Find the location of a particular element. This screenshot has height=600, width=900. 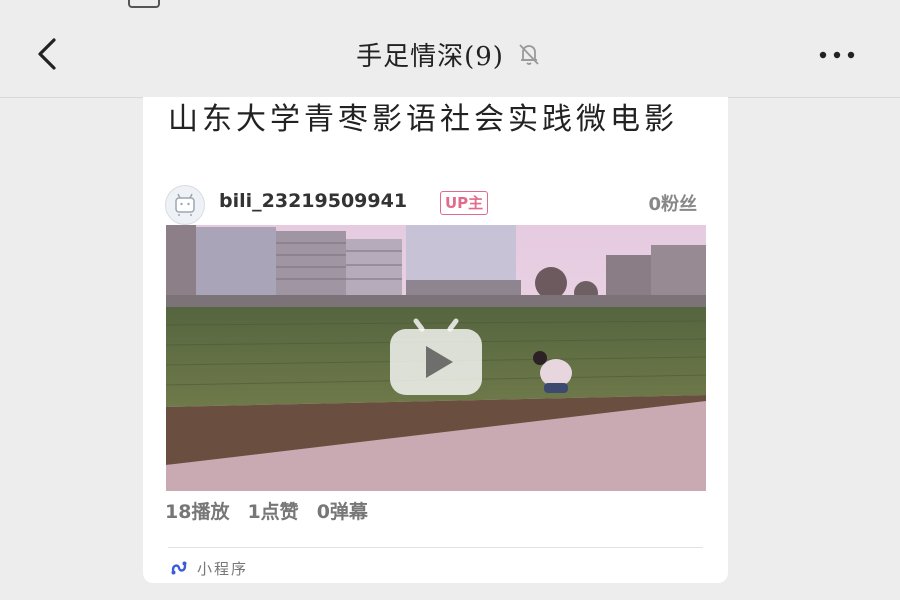

status-bar-icon is located at coordinates (144, 4).